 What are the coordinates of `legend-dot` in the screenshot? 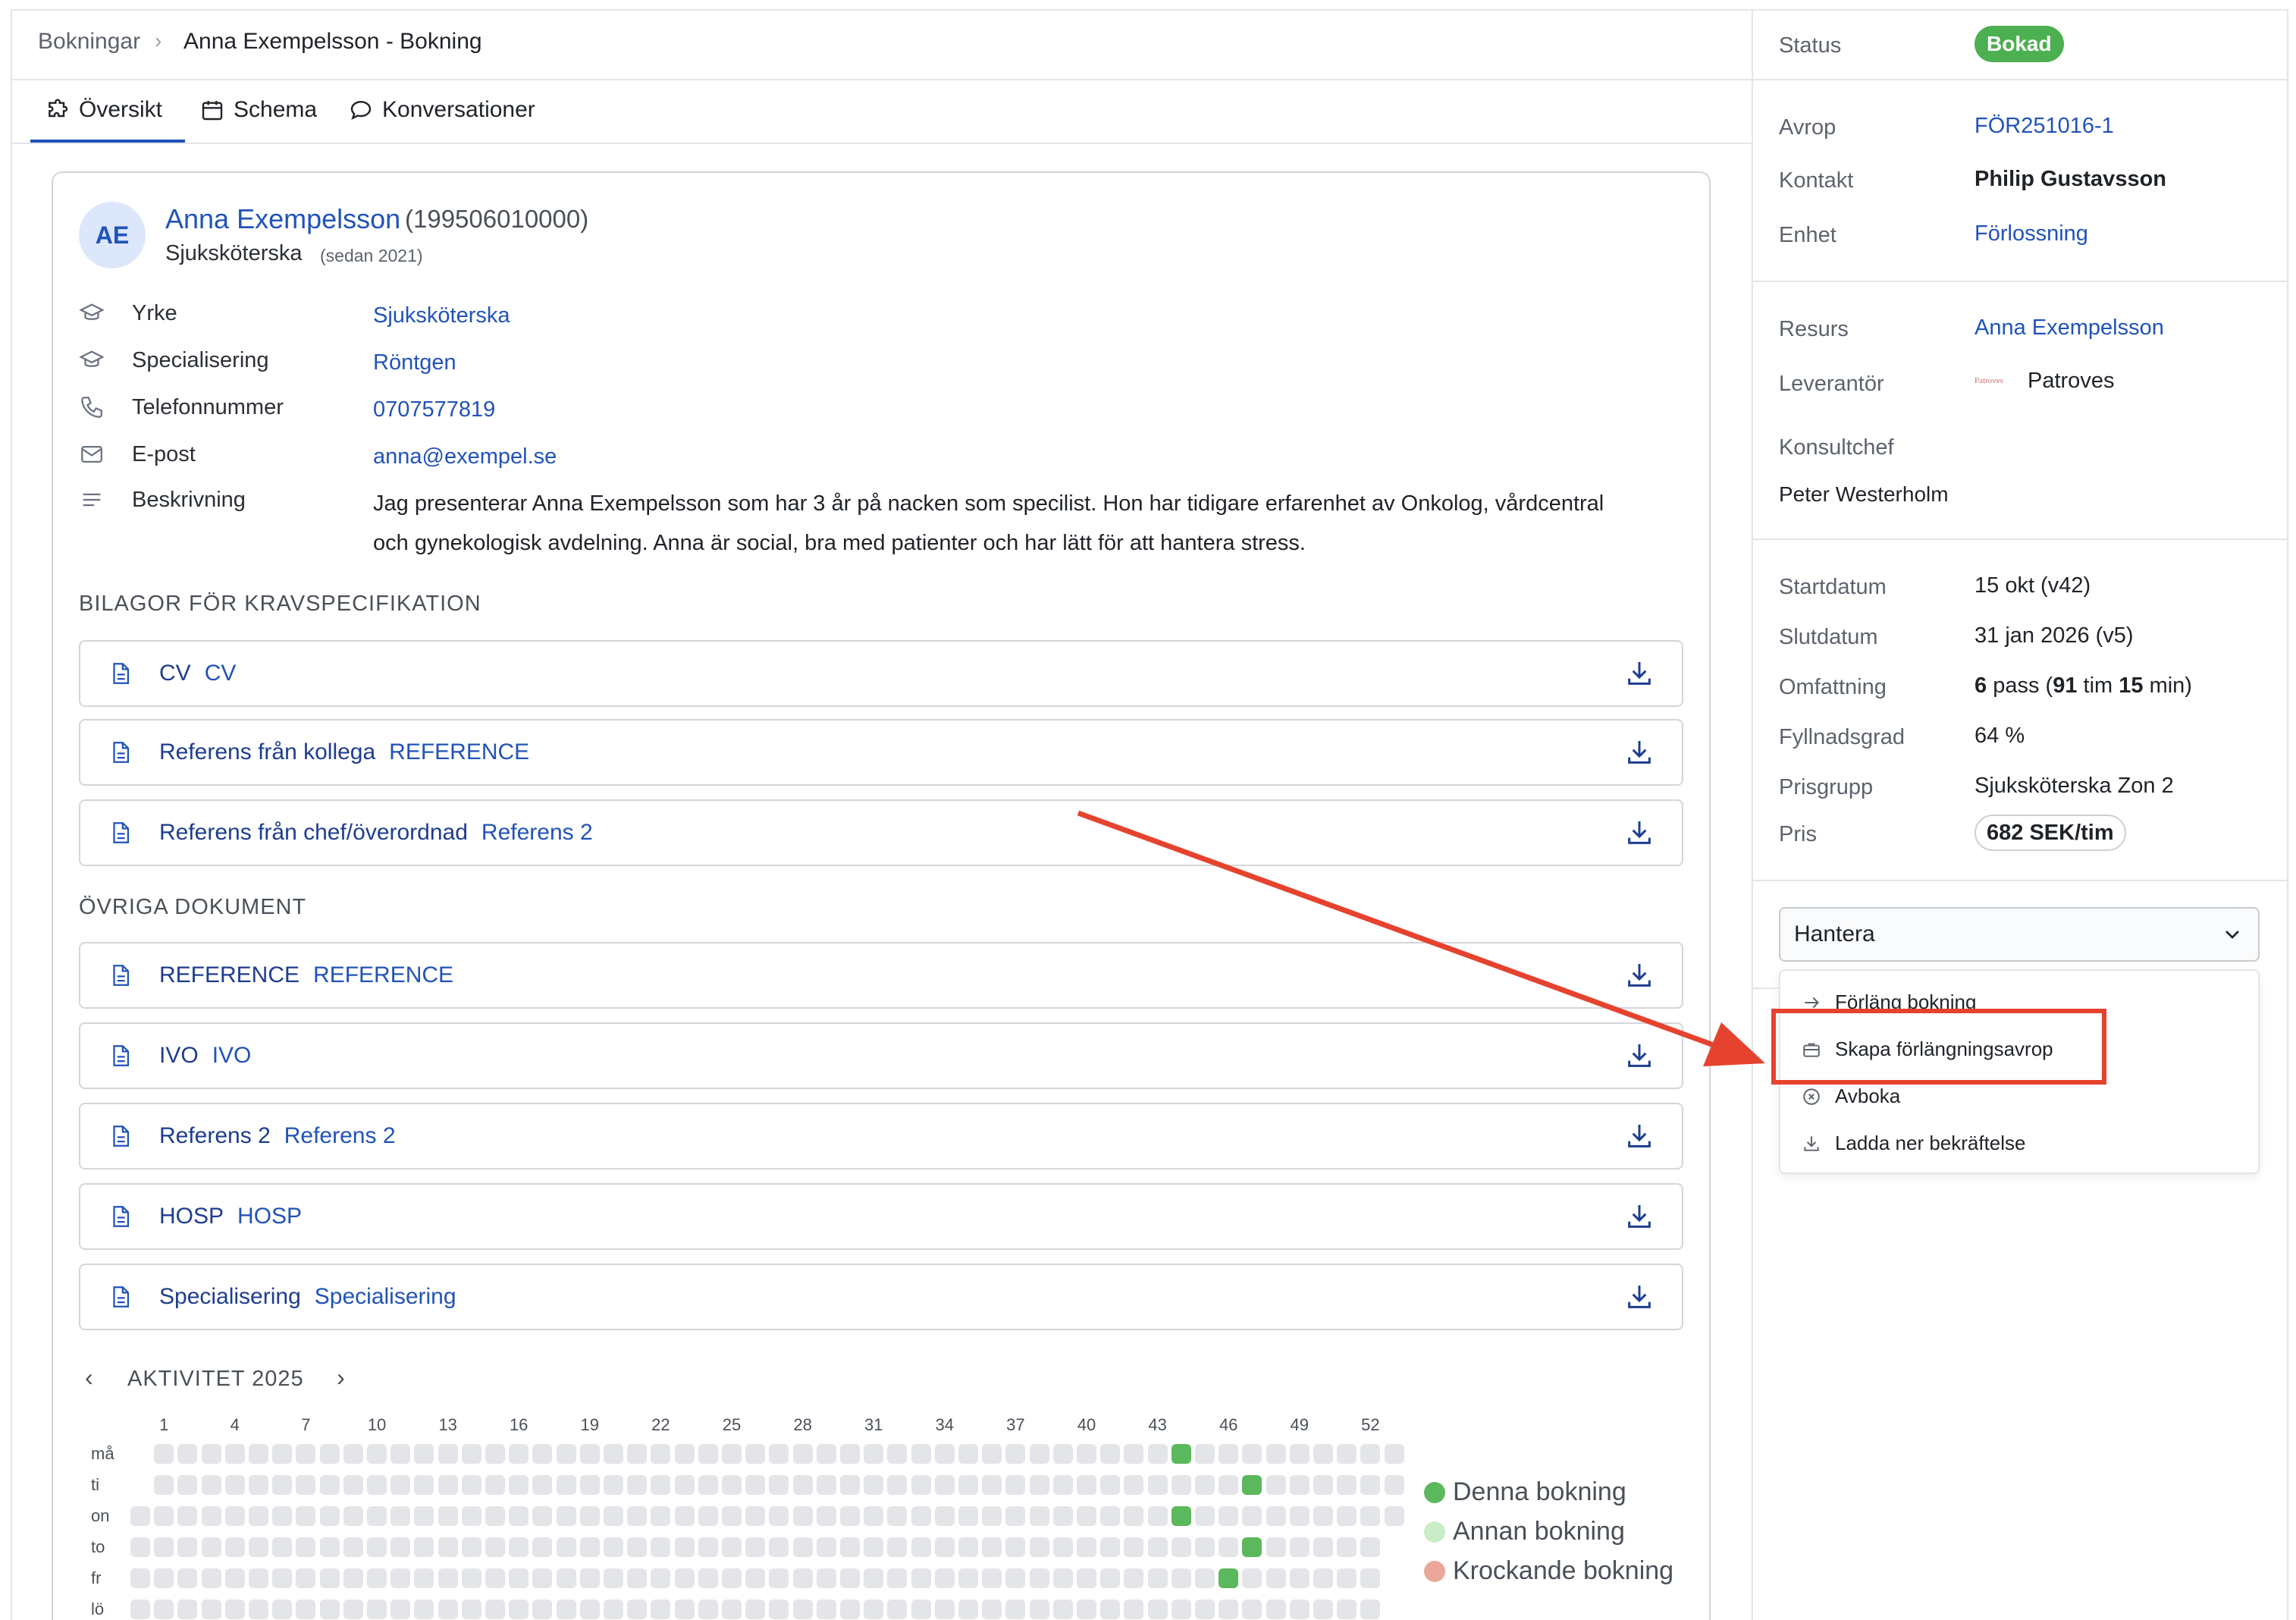 It's located at (1434, 1492).